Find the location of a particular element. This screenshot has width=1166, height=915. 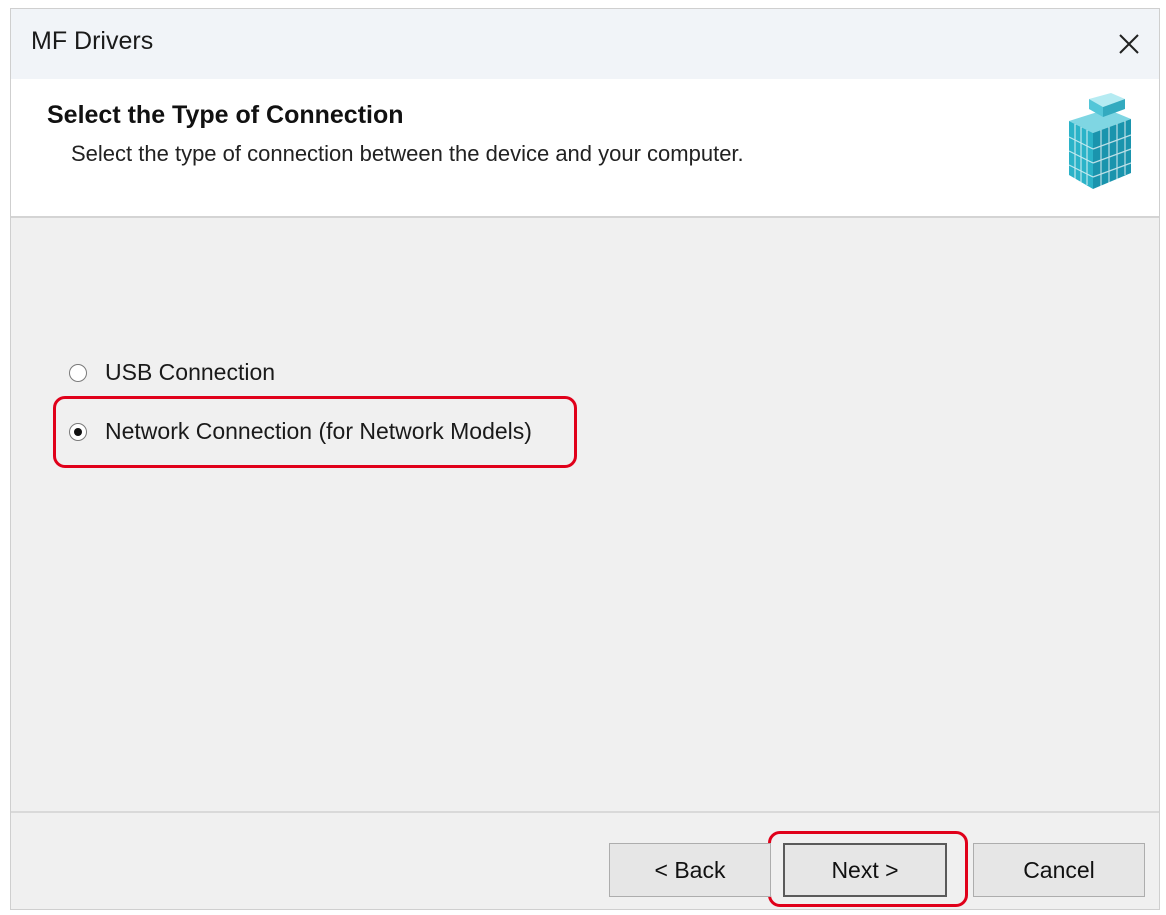

radio-selected-dot is located at coordinates (78, 431).